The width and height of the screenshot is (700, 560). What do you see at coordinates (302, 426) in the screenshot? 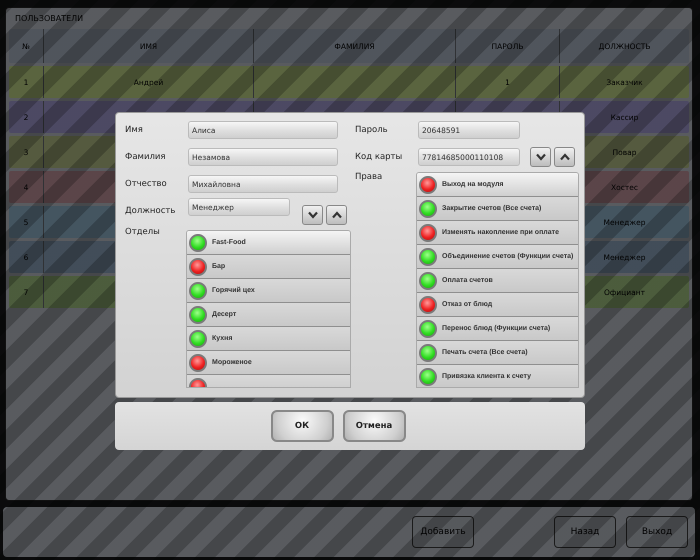
I see `dialog-button: ОК` at bounding box center [302, 426].